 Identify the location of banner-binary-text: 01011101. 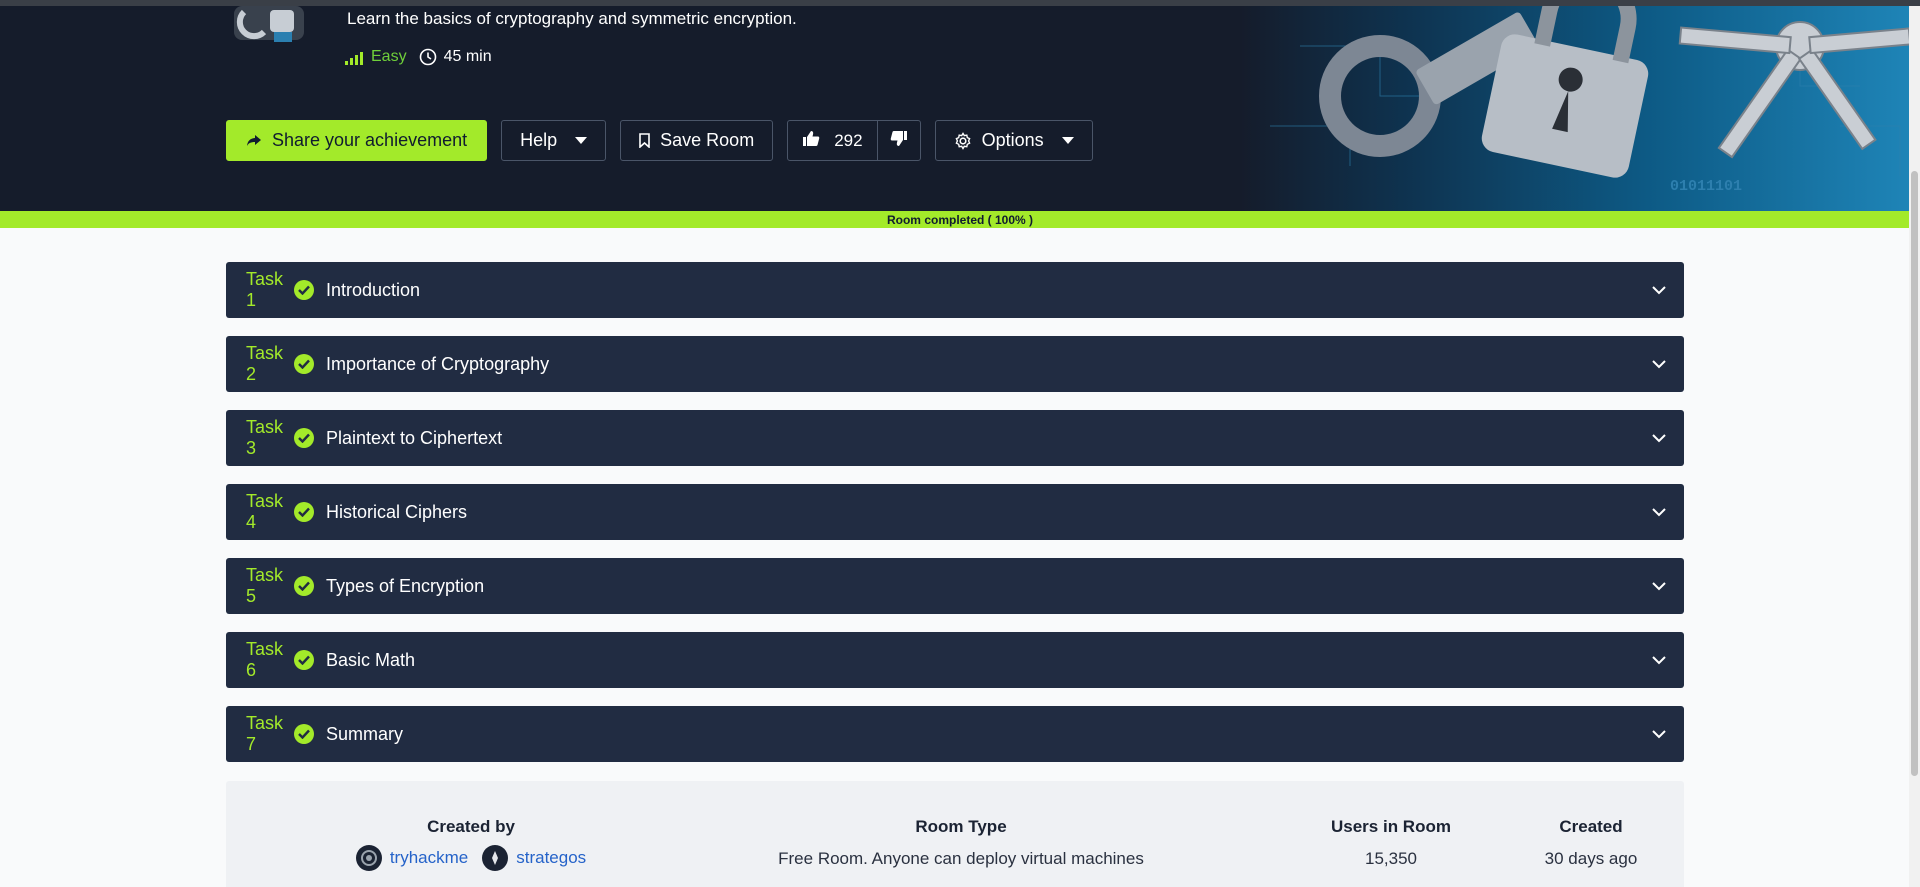
(1706, 186).